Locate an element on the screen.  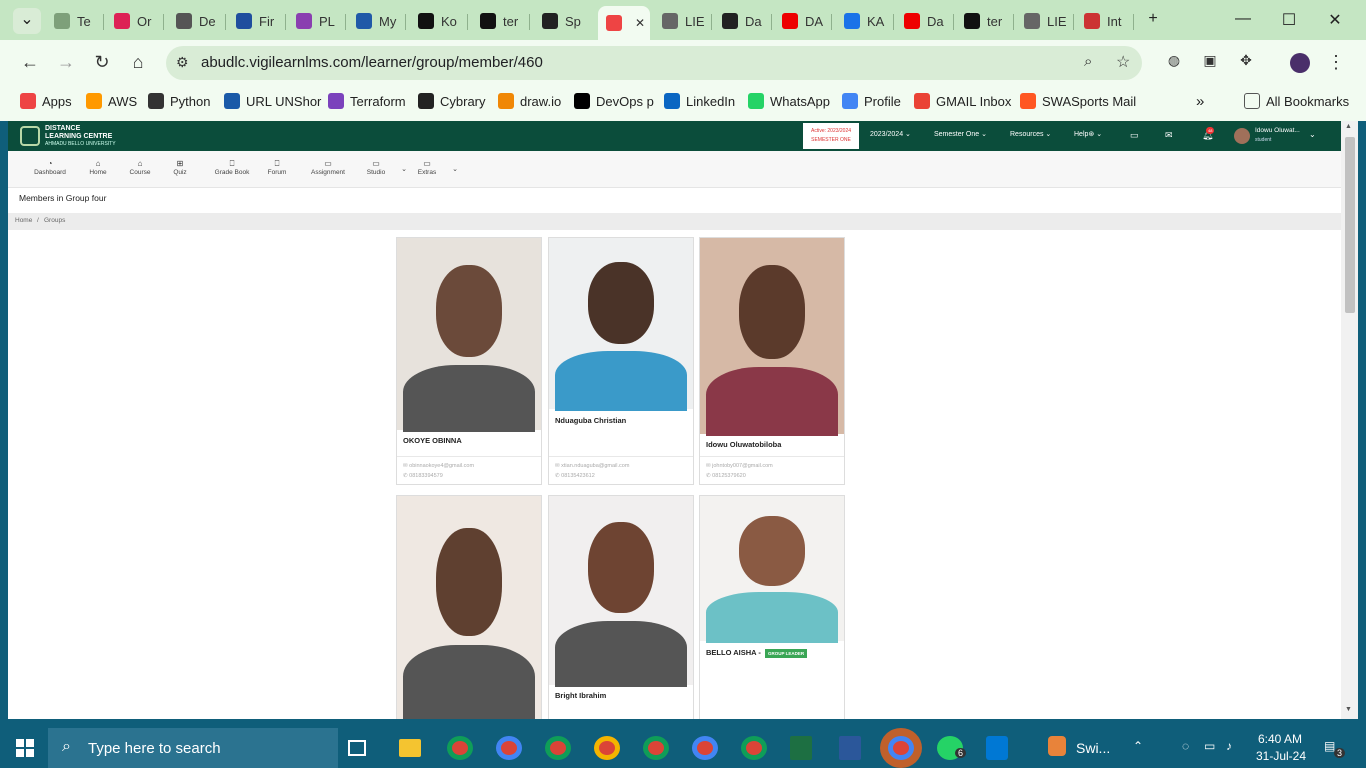
word-icon is located at coordinates (850, 748).